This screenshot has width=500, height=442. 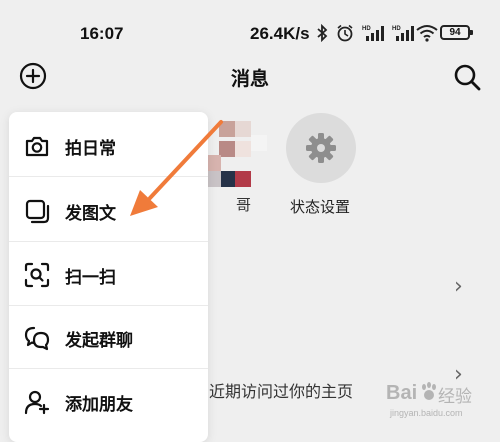 I want to click on annotation-arrow, so click(x=176, y=168).